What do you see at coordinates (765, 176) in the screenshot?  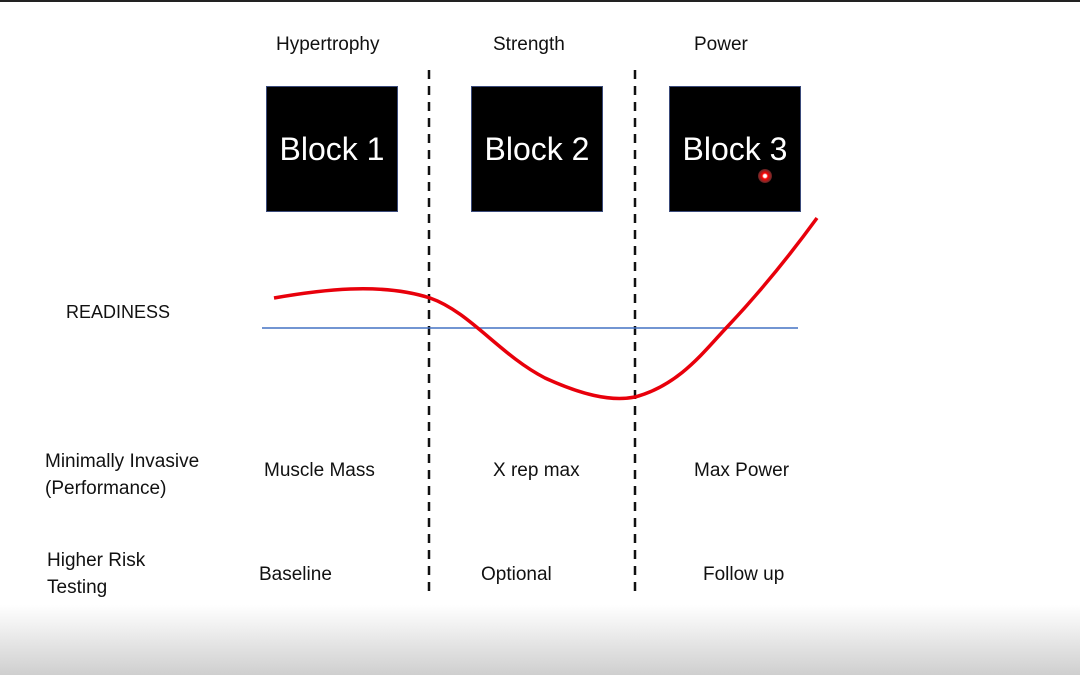 I see `laser-pointer-icon` at bounding box center [765, 176].